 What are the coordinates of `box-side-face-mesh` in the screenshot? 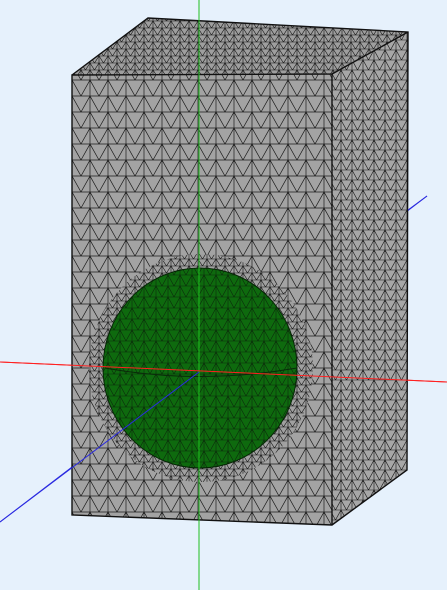 It's located at (370, 278).